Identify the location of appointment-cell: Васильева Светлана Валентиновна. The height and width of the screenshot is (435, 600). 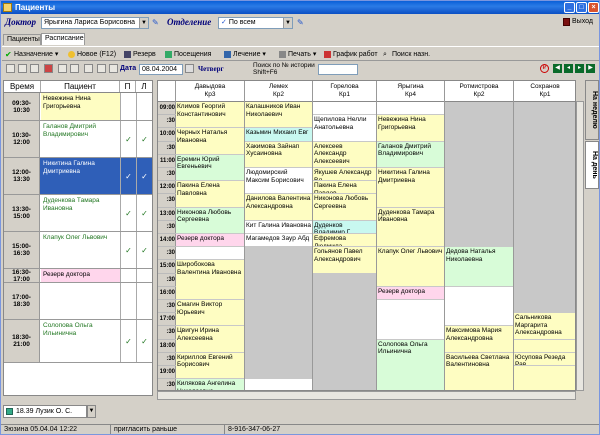
(479, 371).